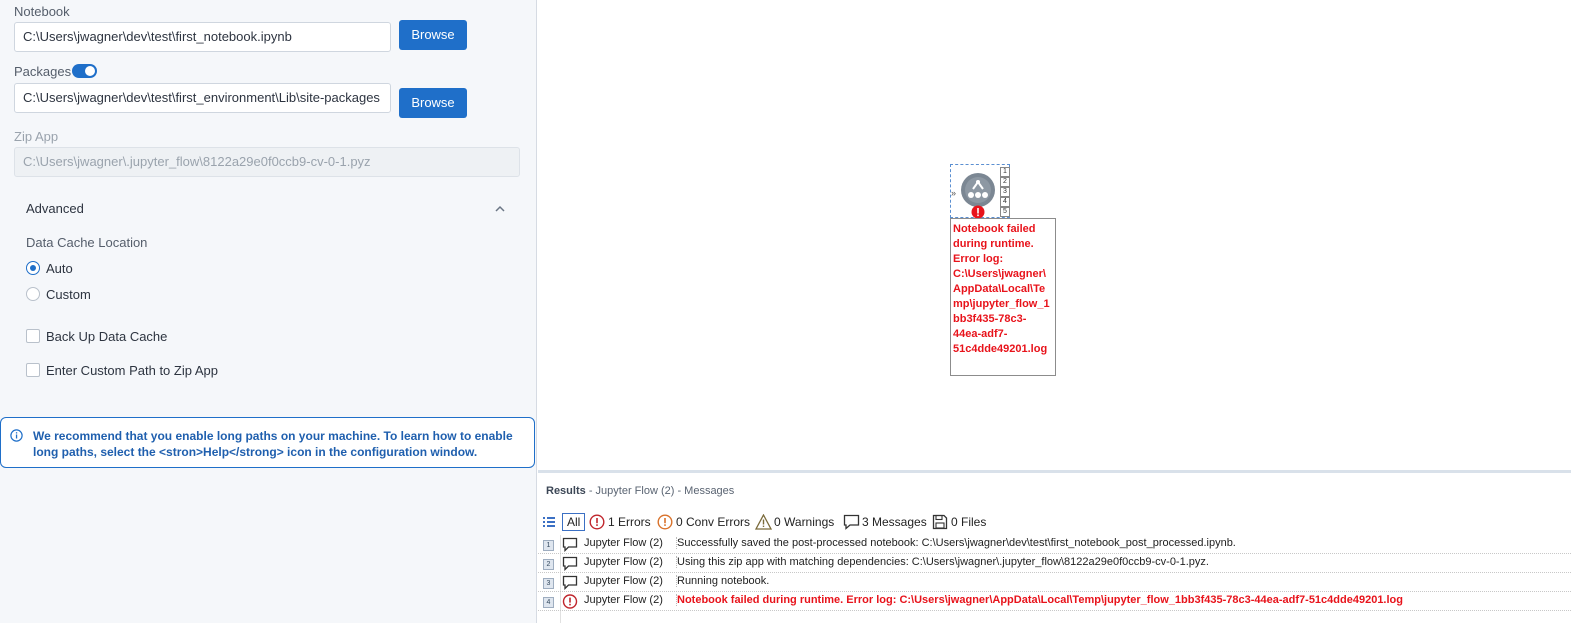 This screenshot has width=1571, height=623. What do you see at coordinates (132, 370) in the screenshot?
I see `custom-zip-path-label: Enter Custom Path to Zip App` at bounding box center [132, 370].